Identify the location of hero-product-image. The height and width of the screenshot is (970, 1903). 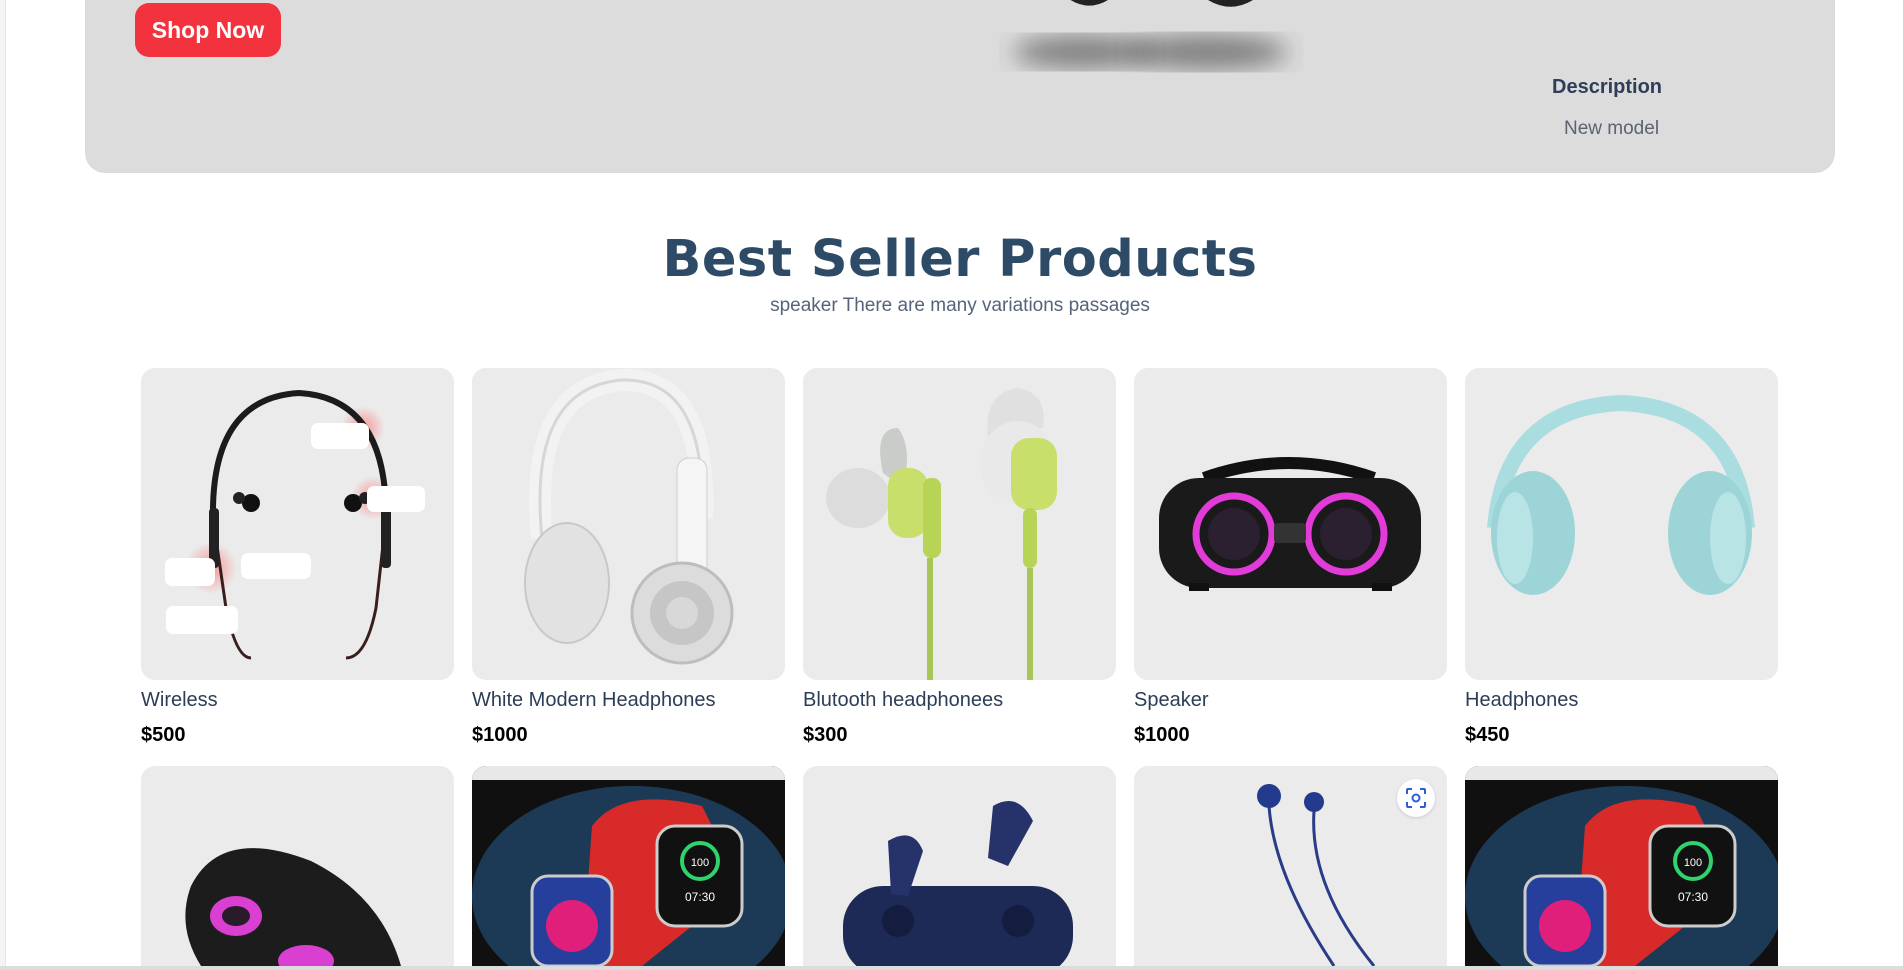
(1150, 34).